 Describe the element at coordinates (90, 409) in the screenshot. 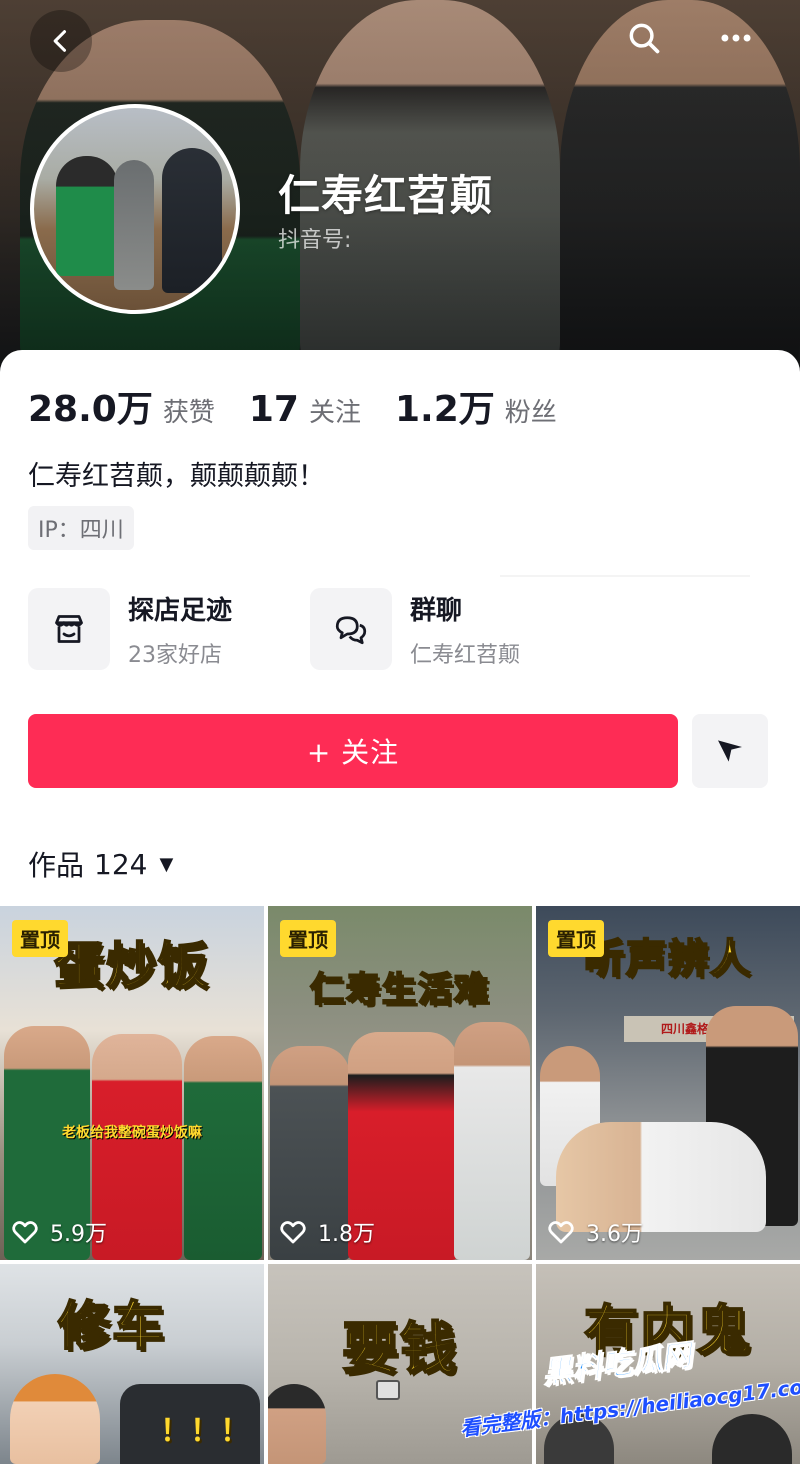

I see `stat-value: 28.0万` at that location.